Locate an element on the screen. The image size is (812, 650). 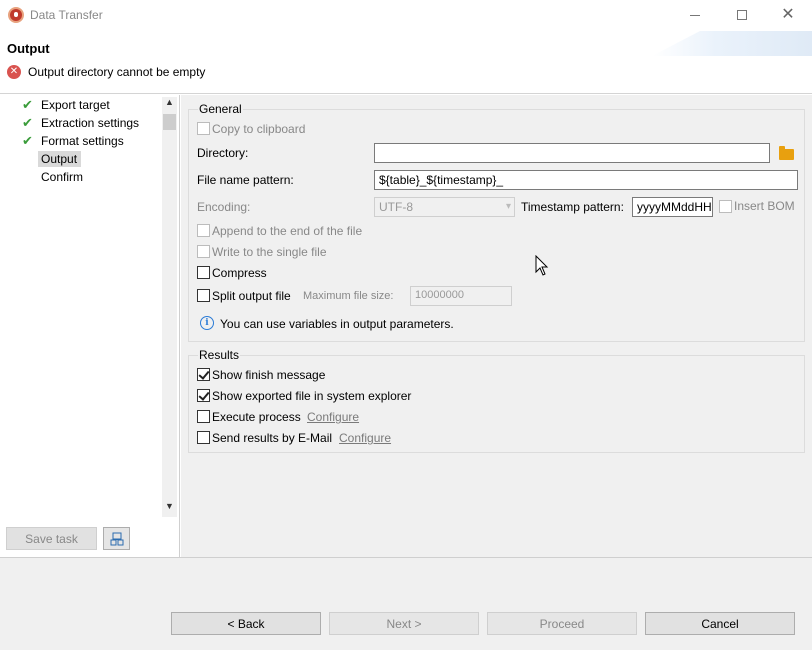
close-button: ✕ is located at coordinates (788, 15).